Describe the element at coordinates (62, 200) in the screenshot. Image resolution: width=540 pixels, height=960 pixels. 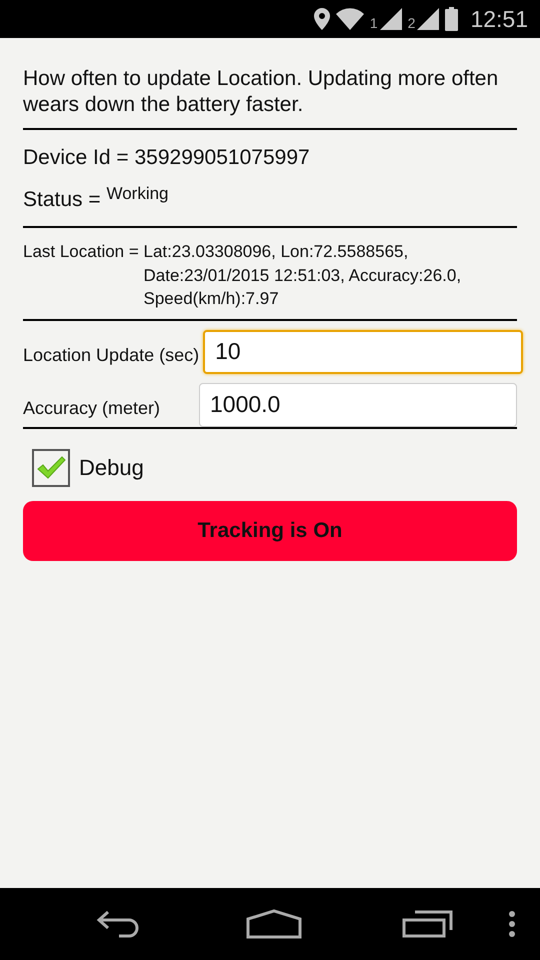
I see `status-label: Status =` at that location.